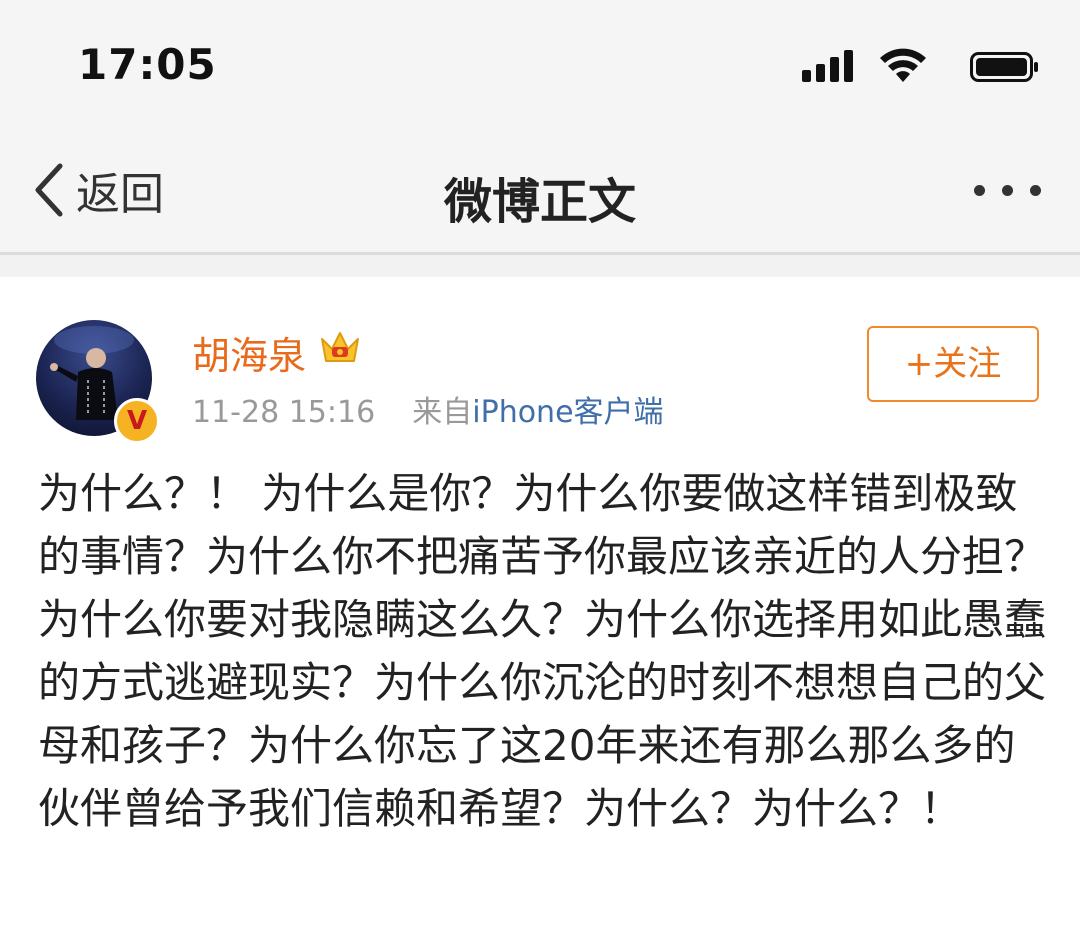 The image size is (1080, 944). Describe the element at coordinates (340, 347) in the screenshot. I see `crown-icon` at that location.